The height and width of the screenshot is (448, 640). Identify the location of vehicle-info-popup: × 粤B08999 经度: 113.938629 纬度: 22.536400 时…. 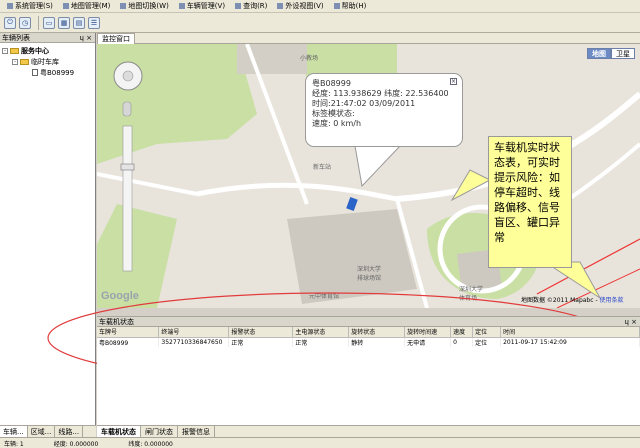
(384, 110).